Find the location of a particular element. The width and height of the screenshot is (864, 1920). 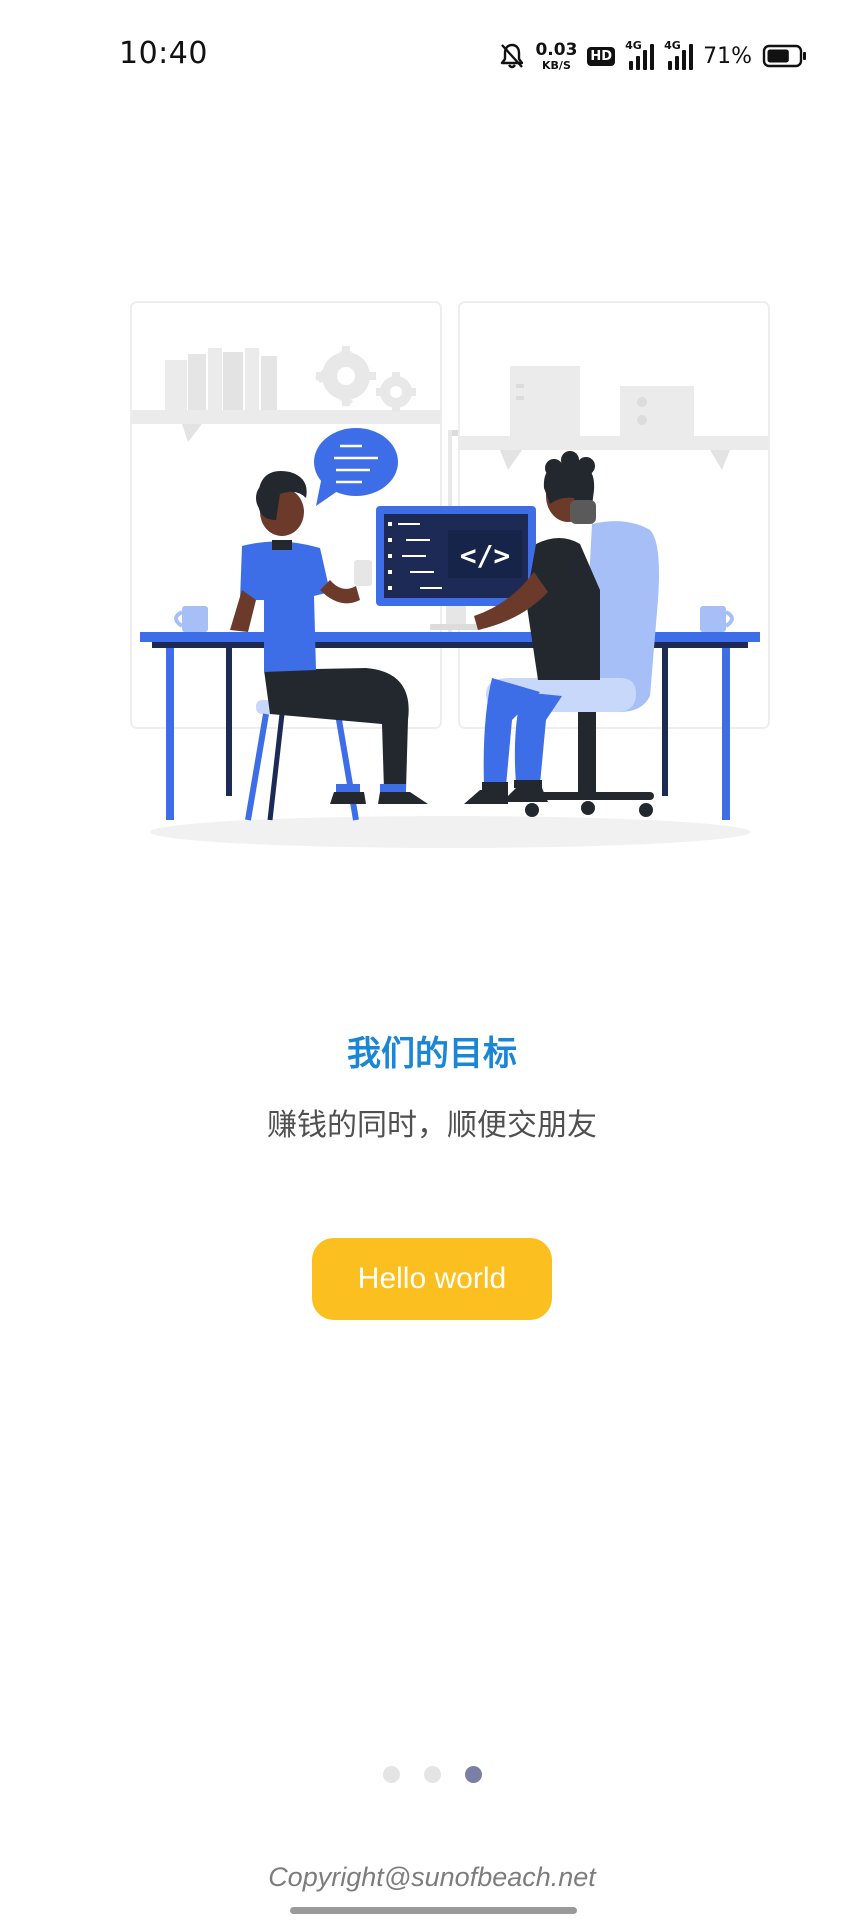

network-speed-value: 0.03 is located at coordinates (556, 49).